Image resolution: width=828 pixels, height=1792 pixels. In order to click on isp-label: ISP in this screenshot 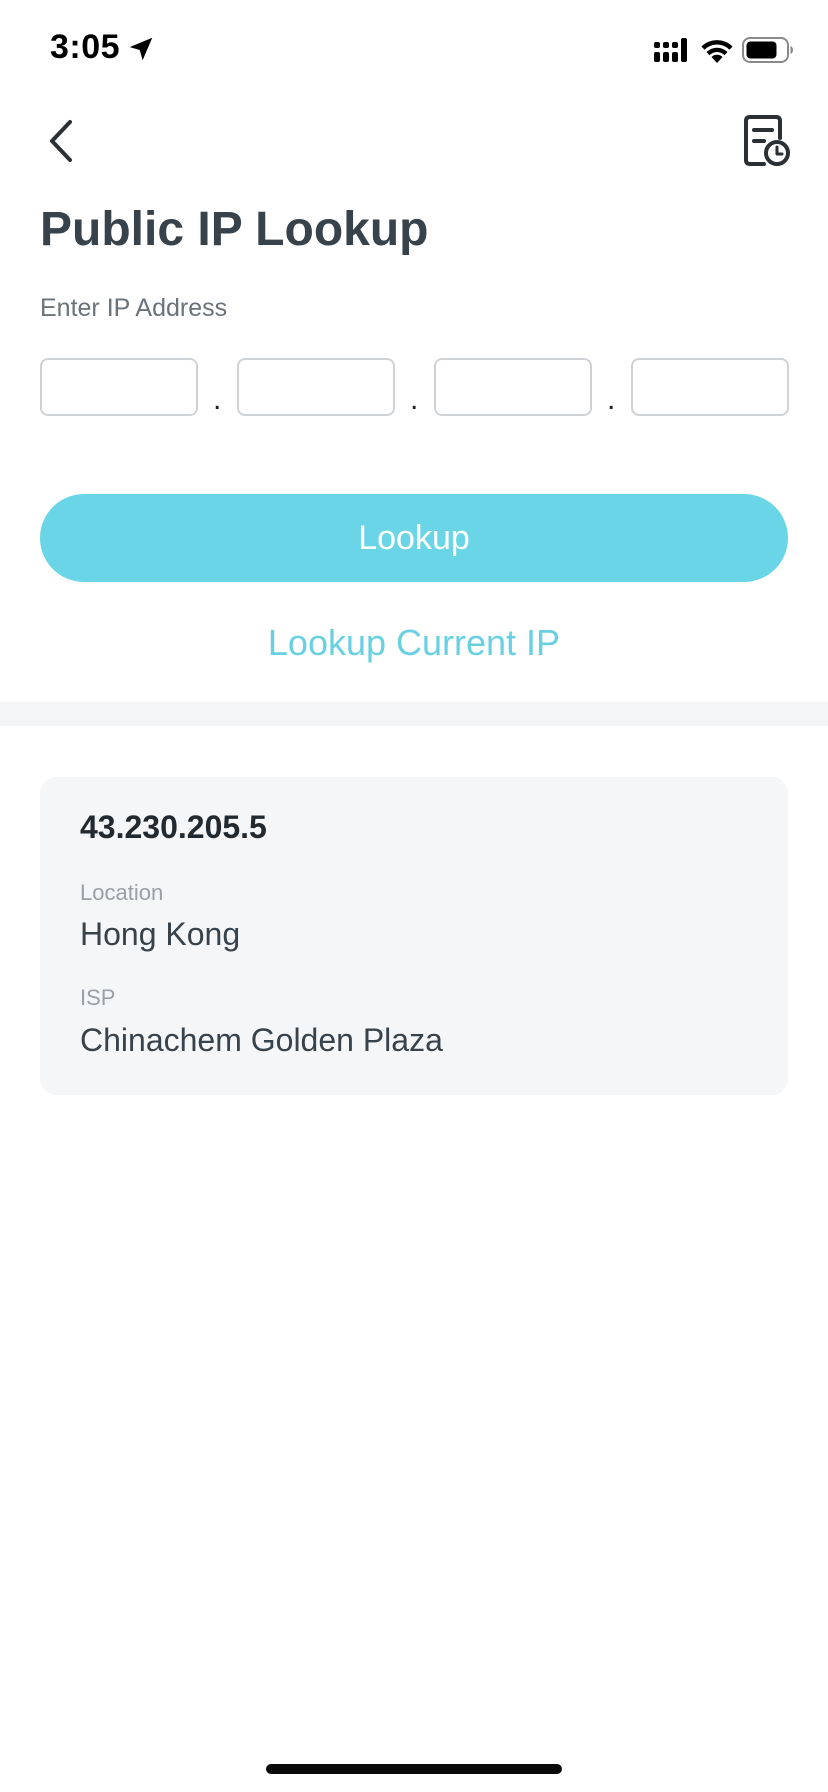, I will do `click(98, 997)`.